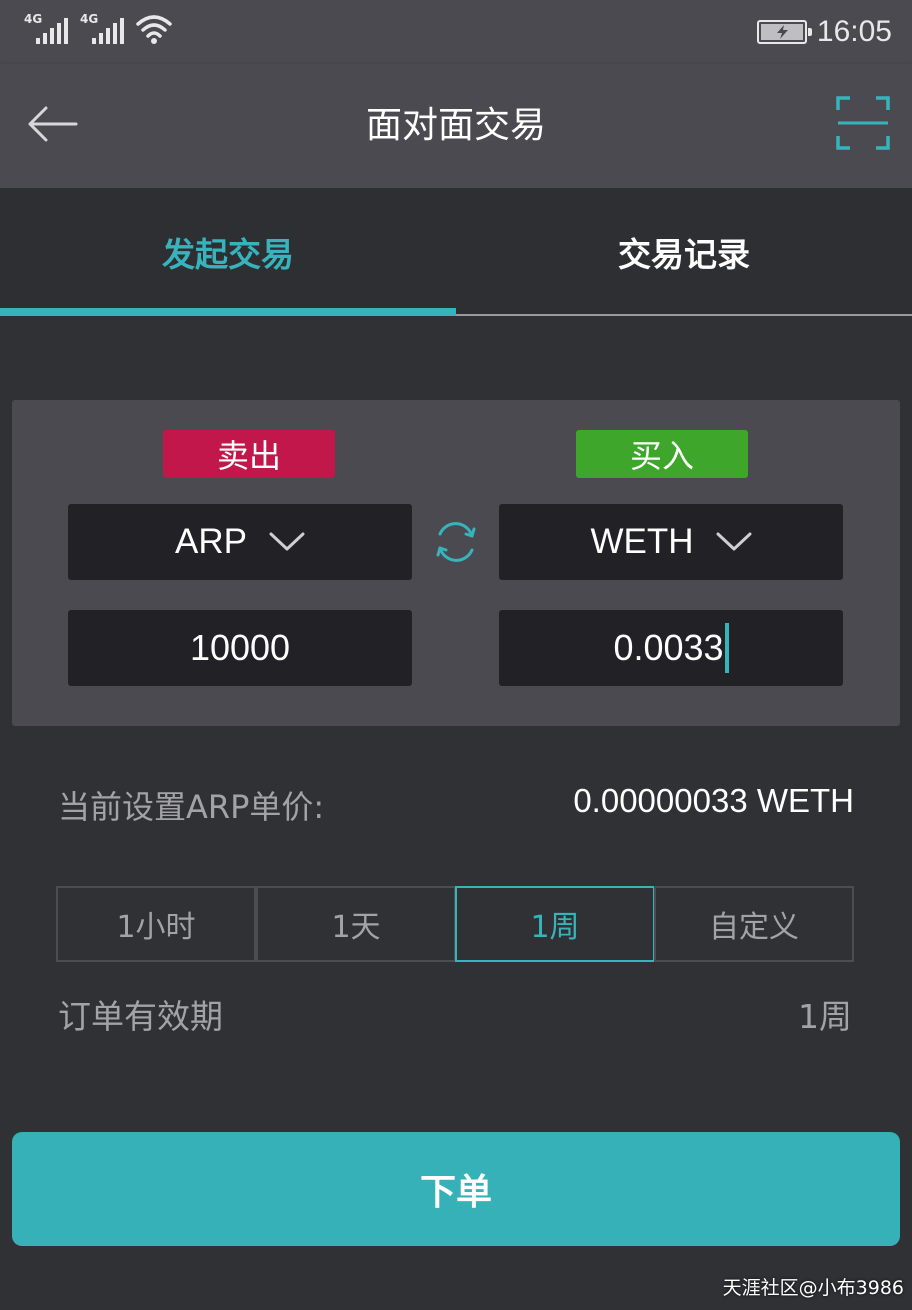 The image size is (912, 1310). What do you see at coordinates (191, 807) in the screenshot?
I see `unit-price-label: 当前设置ARP单价:` at bounding box center [191, 807].